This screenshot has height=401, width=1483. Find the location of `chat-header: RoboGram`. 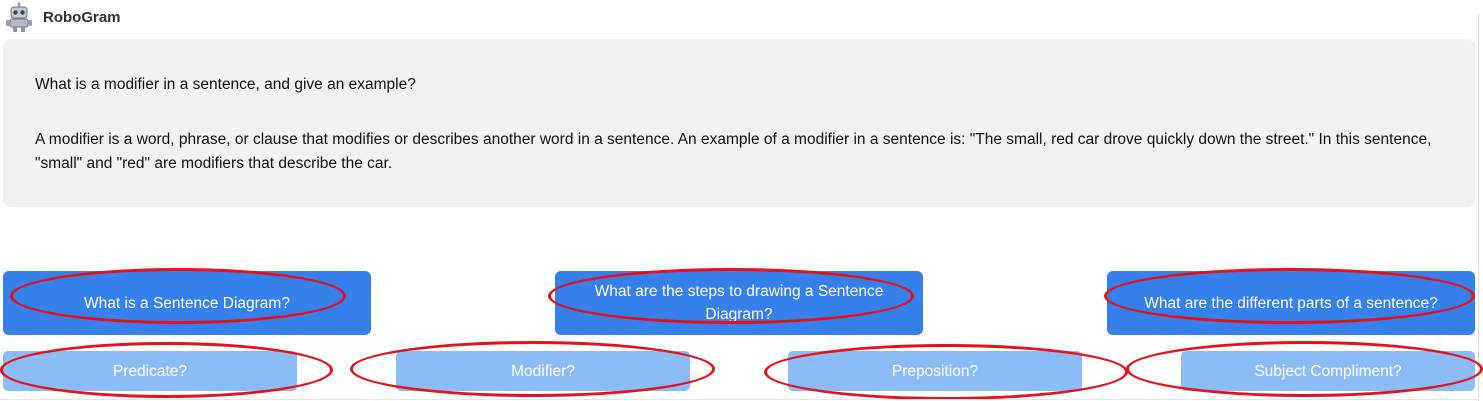

chat-header: RoboGram is located at coordinates (62, 17).